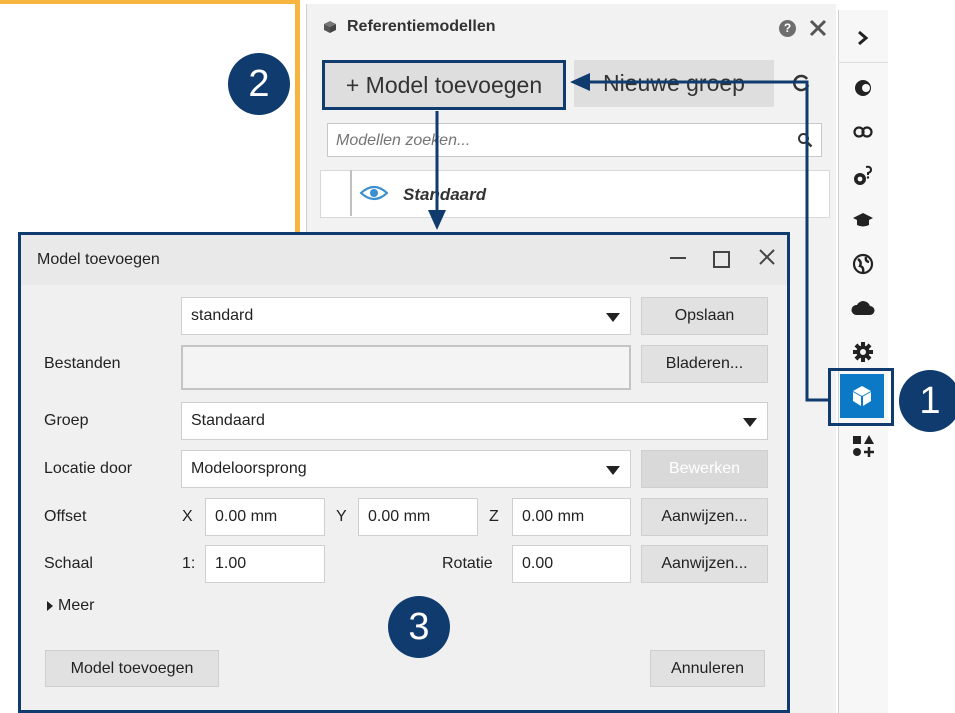  I want to click on files-field, so click(406, 367).